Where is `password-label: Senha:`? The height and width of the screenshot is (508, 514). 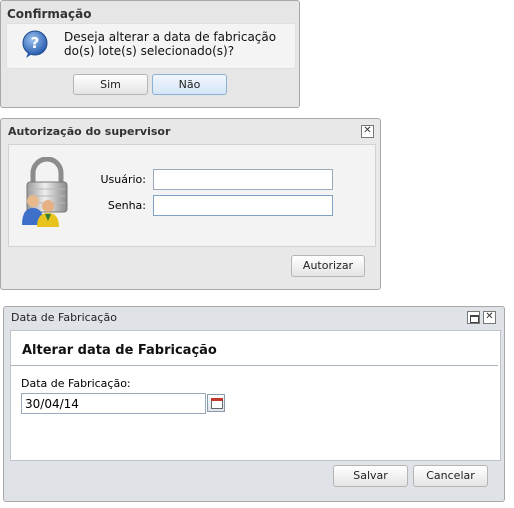 password-label: Senha: is located at coordinates (126, 205).